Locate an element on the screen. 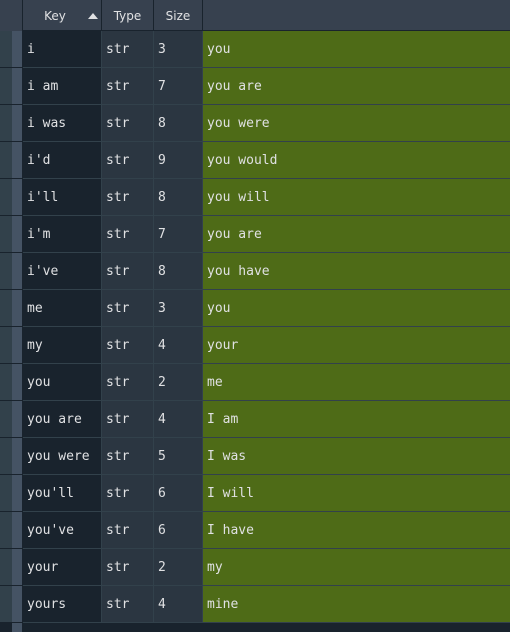 The height and width of the screenshot is (632, 510). table-row: you've str 6 I have is located at coordinates (255, 530).